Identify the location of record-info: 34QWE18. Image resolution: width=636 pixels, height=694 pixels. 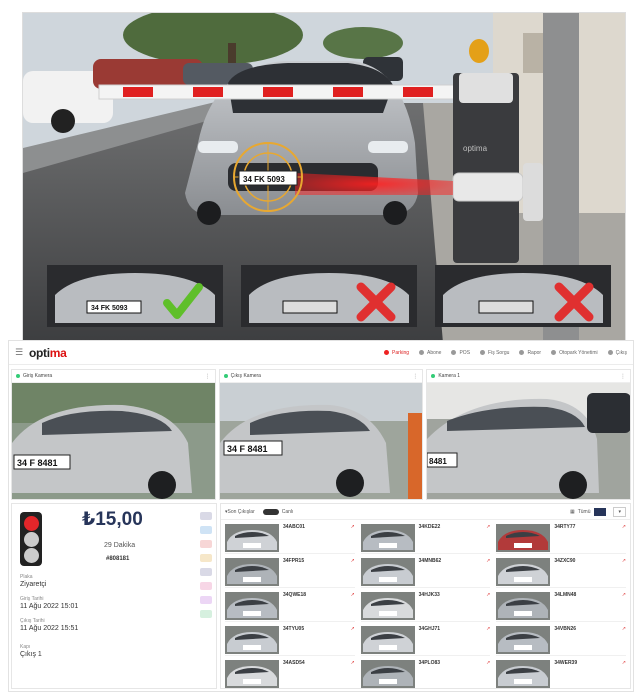
(316, 595).